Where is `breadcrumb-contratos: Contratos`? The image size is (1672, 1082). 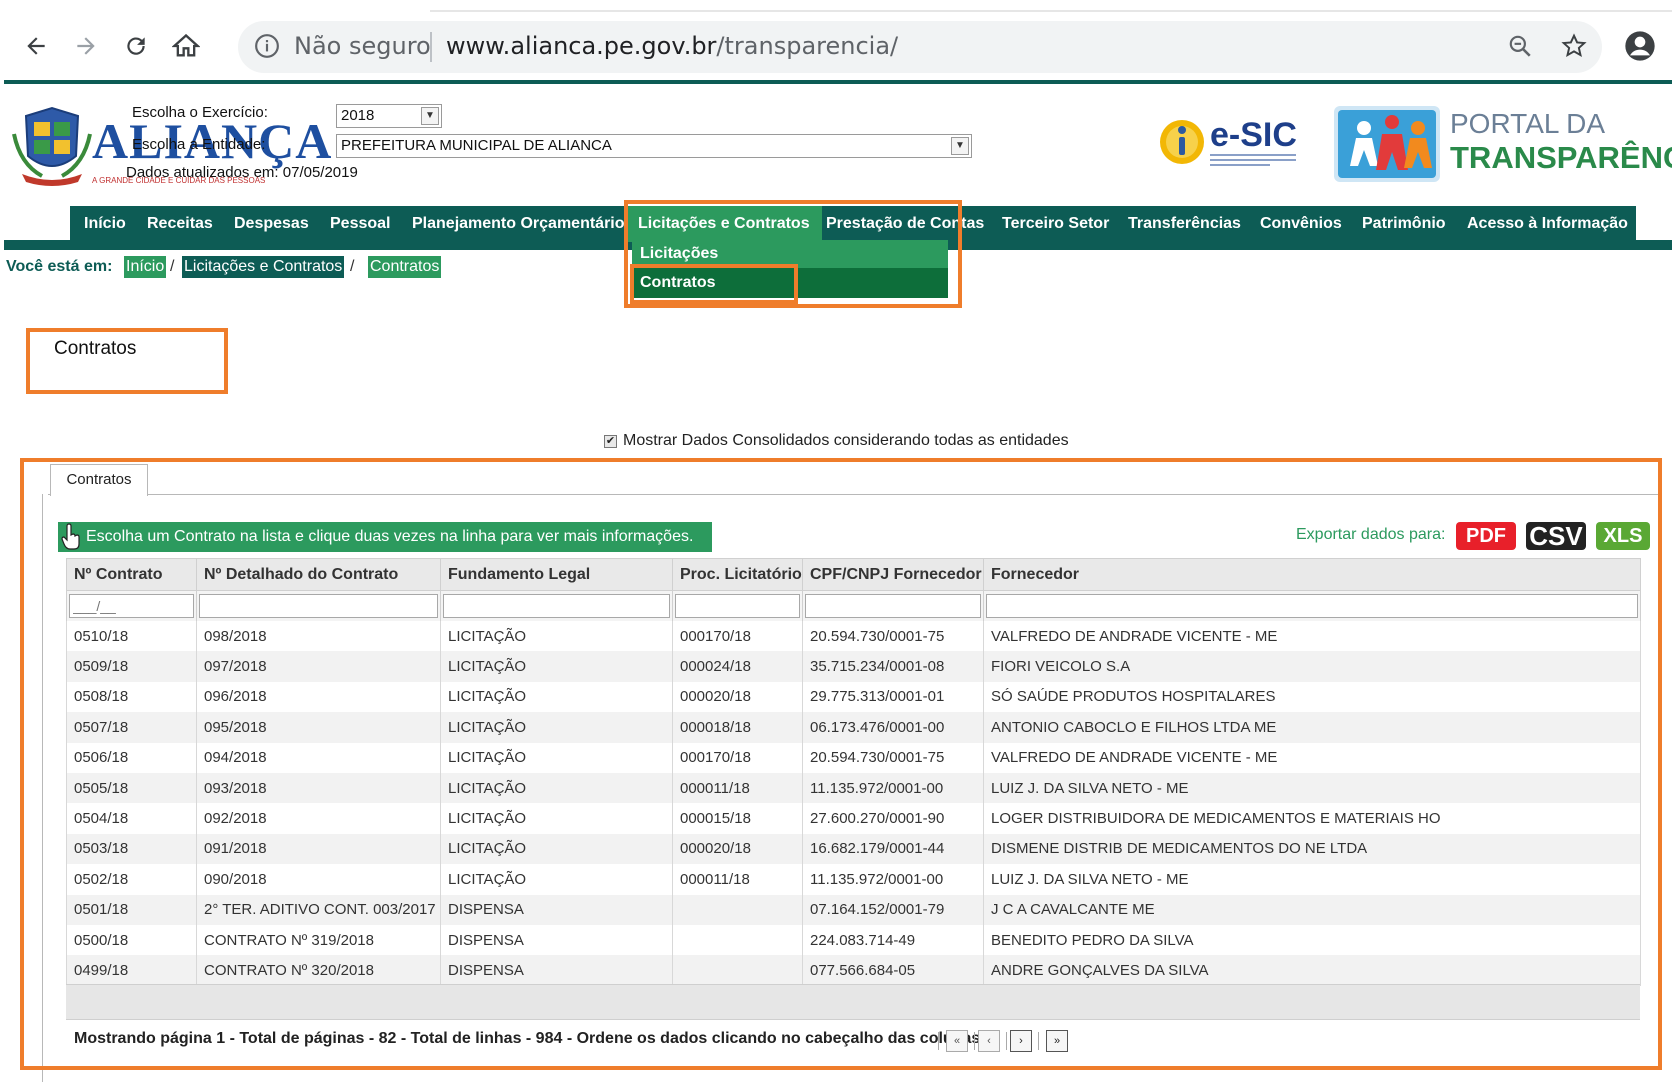
breadcrumb-contratos: Contratos is located at coordinates (405, 267).